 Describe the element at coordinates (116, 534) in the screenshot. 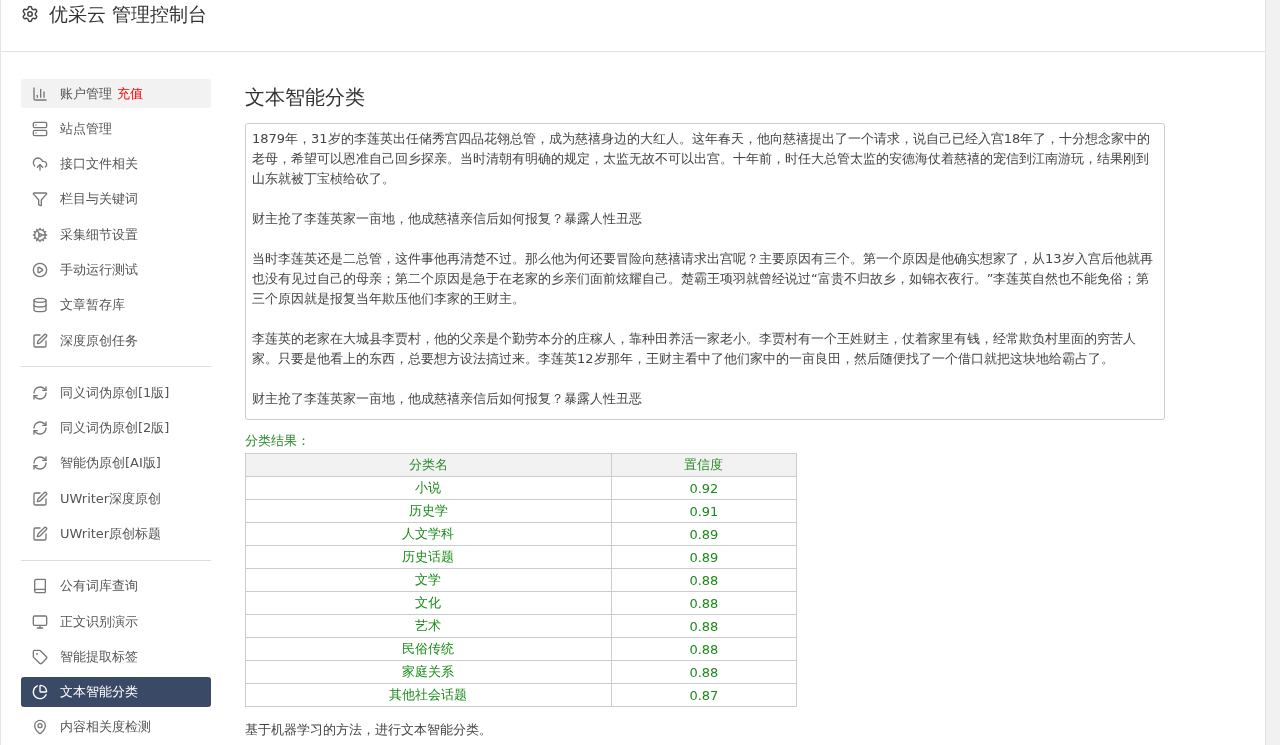

I see `sidebar-item: UWriter原创标题` at that location.